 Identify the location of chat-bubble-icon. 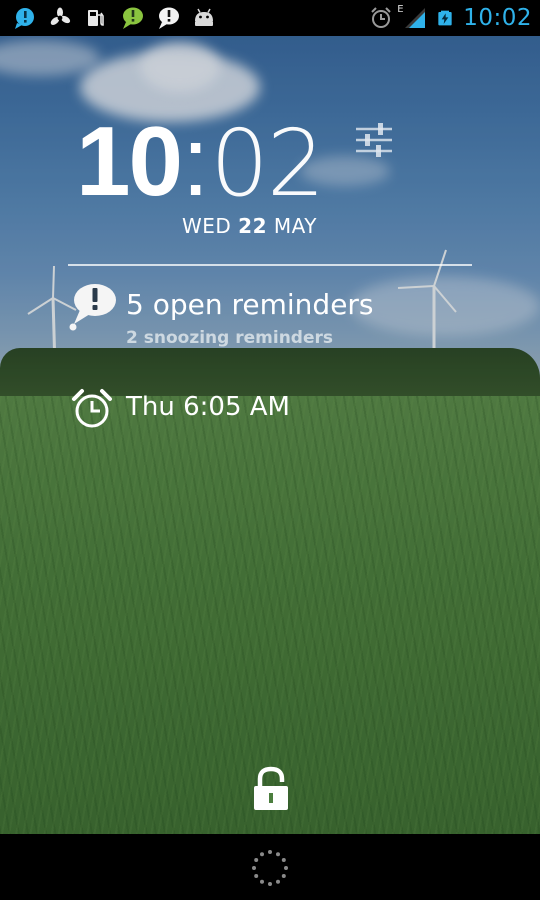
(24, 18).